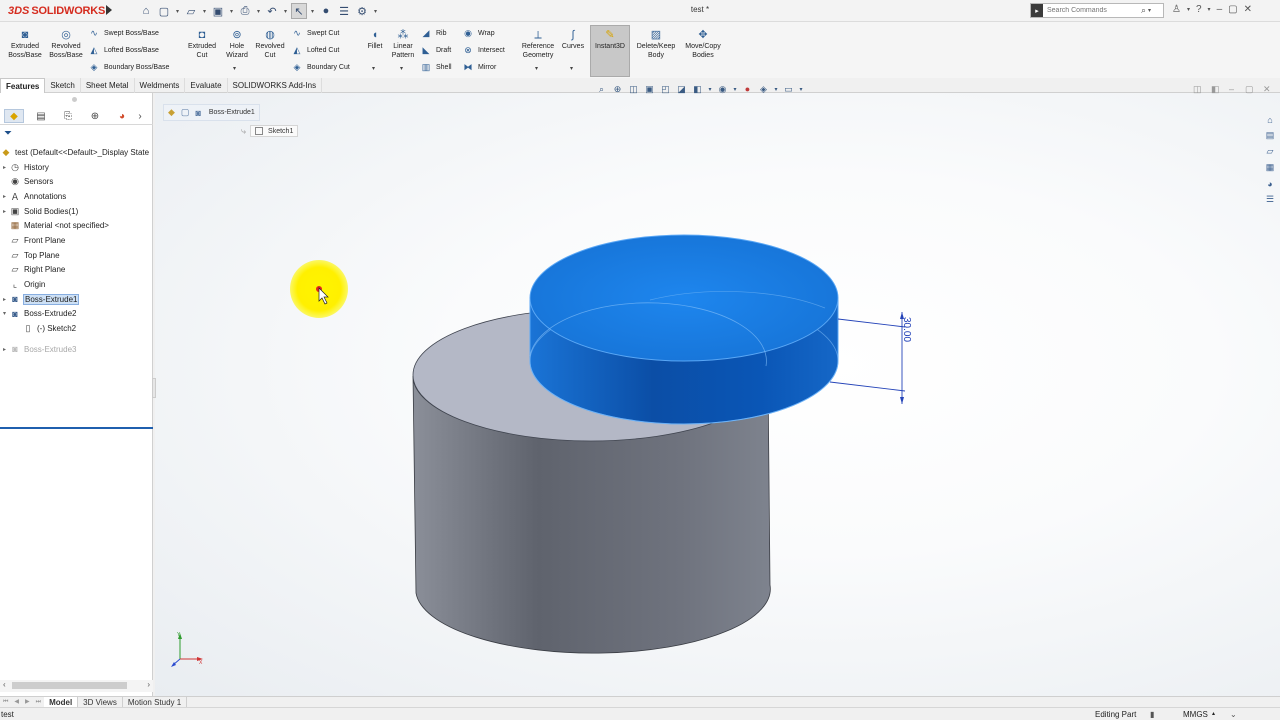 This screenshot has height=720, width=1280. What do you see at coordinates (1197, 89) in the screenshot?
I see `viewport-tile-icon: ◫` at bounding box center [1197, 89].